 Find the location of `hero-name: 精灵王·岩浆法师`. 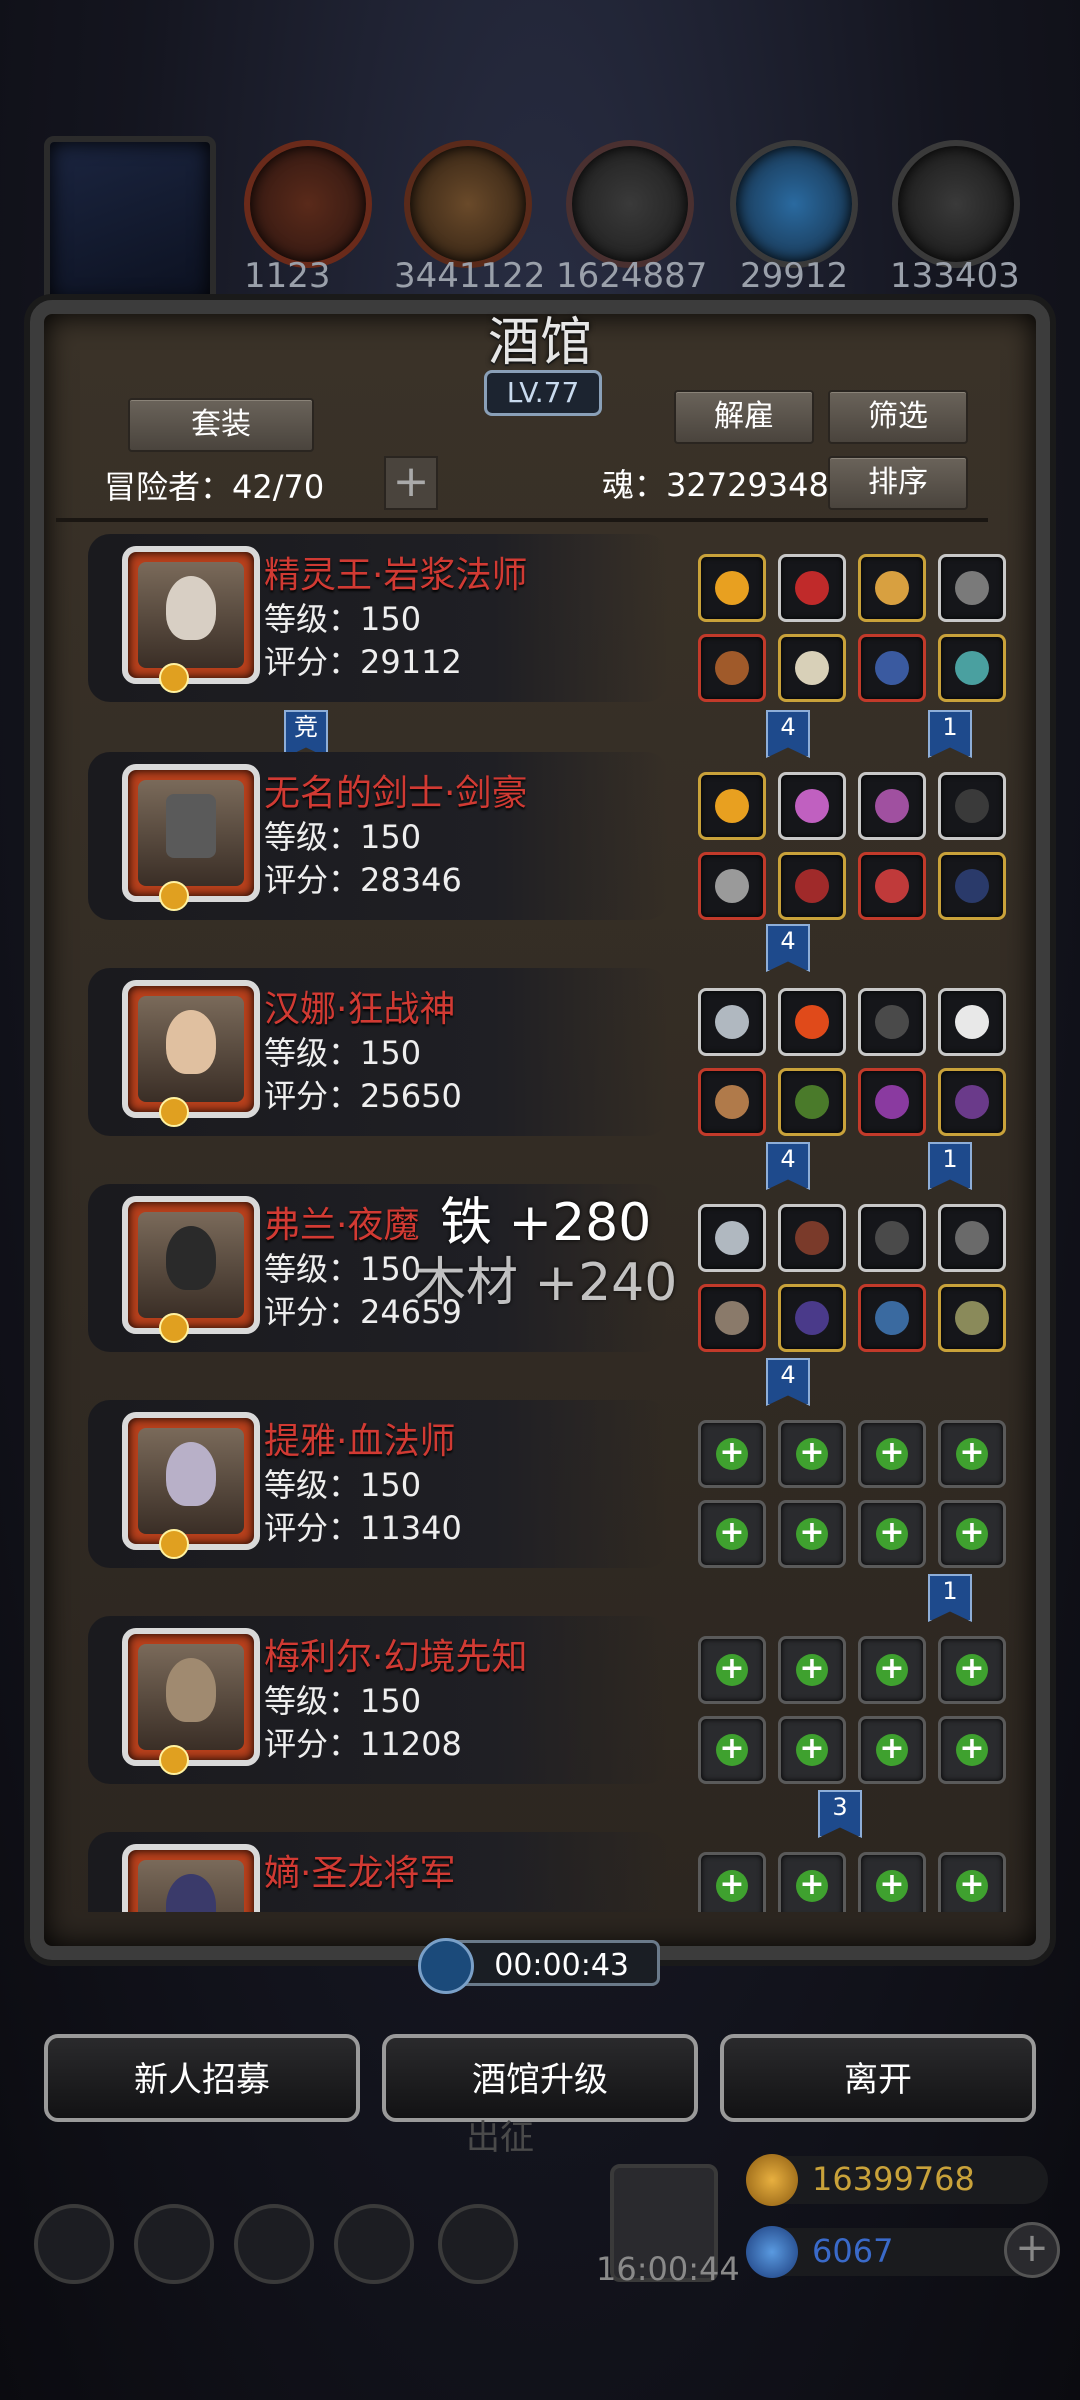

hero-name: 精灵王·岩浆法师 is located at coordinates (396, 575).